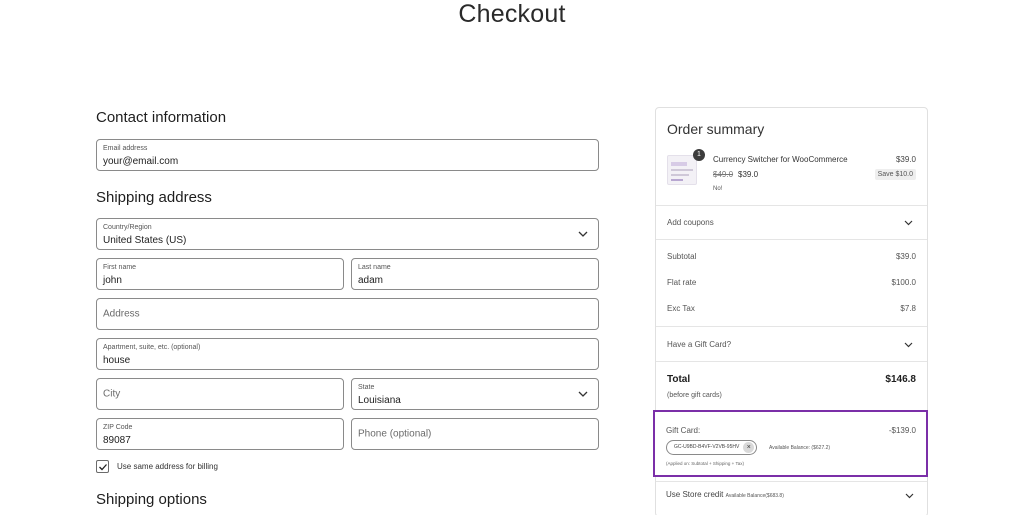 This screenshot has width=1024, height=515. What do you see at coordinates (694, 395) in the screenshot?
I see `total-subtext: (before gift cards)` at bounding box center [694, 395].